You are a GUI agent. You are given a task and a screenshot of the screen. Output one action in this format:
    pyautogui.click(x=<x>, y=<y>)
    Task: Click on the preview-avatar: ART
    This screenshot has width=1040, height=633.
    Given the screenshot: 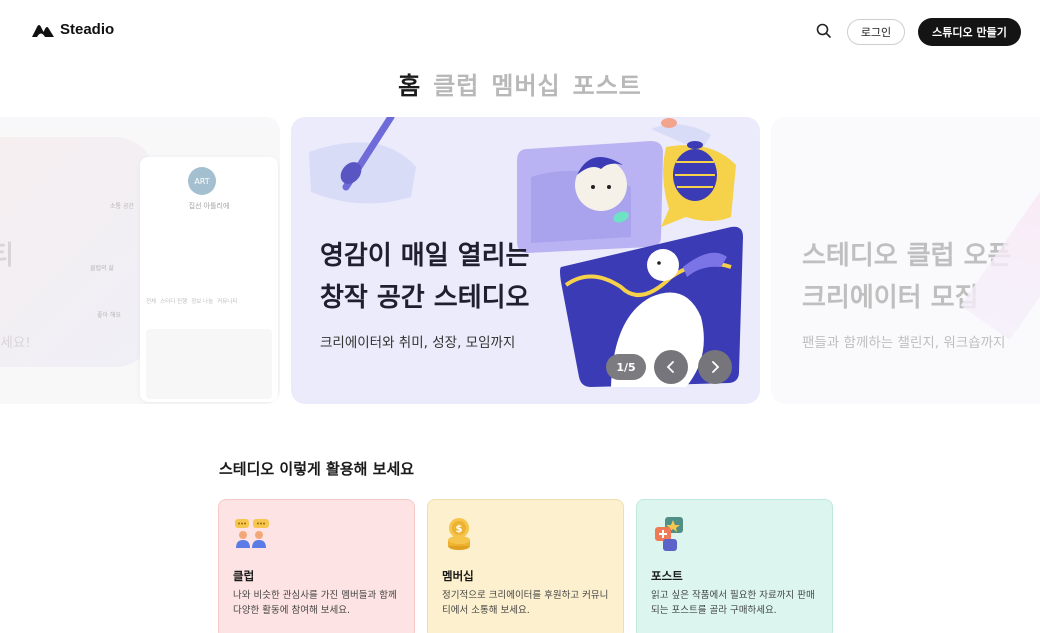 What is the action you would take?
    pyautogui.click(x=202, y=181)
    